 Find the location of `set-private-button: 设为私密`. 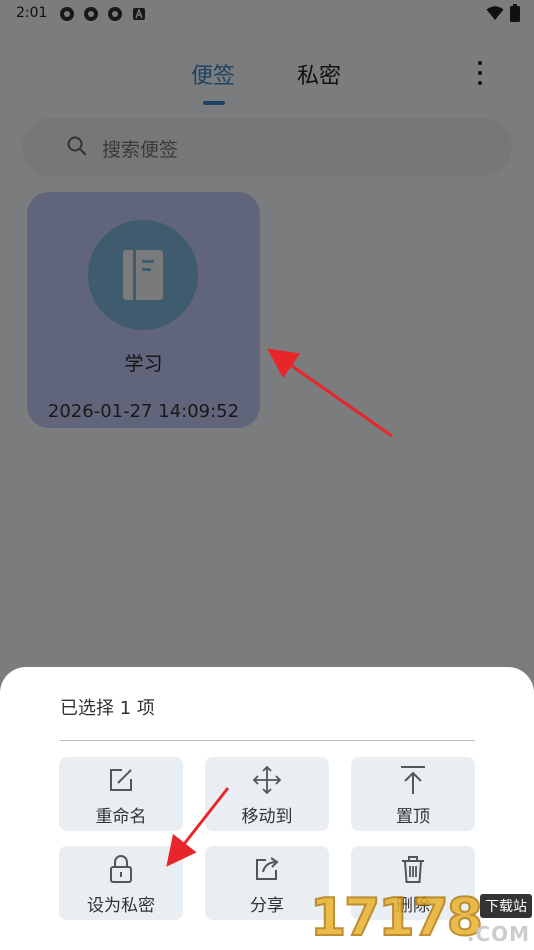

set-private-button: 设为私密 is located at coordinates (121, 883).